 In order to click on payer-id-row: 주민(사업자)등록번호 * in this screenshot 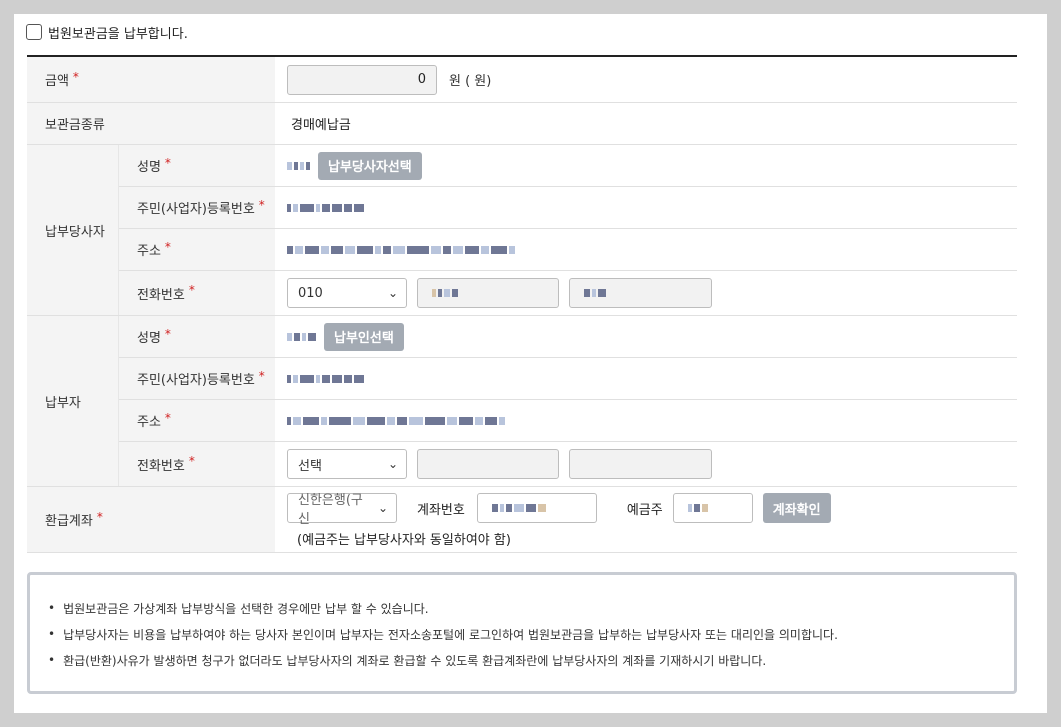, I will do `click(568, 379)`.